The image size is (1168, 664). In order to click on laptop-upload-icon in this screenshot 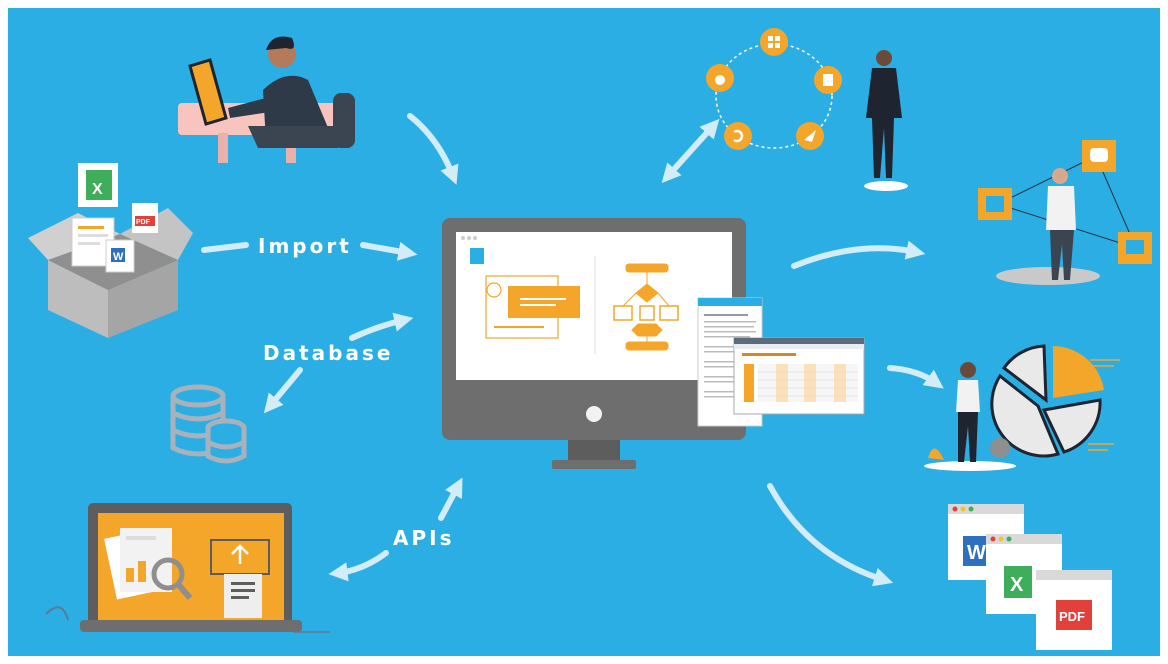, I will do `click(187, 568)`.